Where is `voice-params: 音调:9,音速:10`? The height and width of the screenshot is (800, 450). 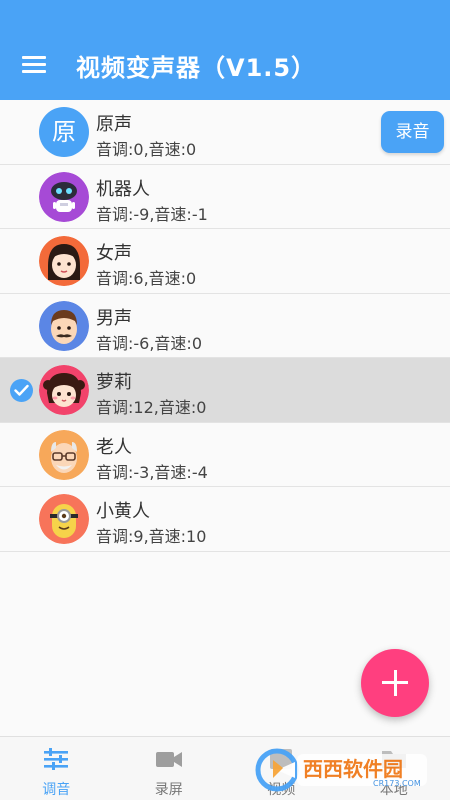
voice-params: 音调:9,音速:10 is located at coordinates (151, 536).